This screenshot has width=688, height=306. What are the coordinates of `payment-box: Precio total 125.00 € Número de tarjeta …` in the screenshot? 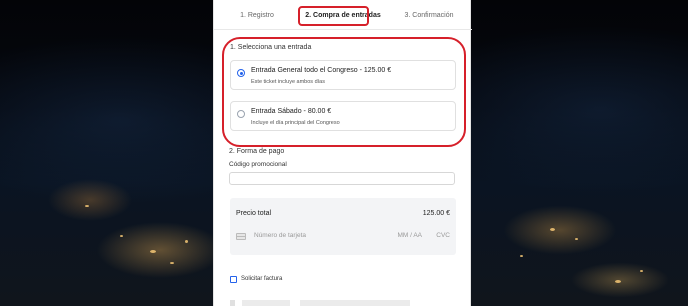 It's located at (343, 226).